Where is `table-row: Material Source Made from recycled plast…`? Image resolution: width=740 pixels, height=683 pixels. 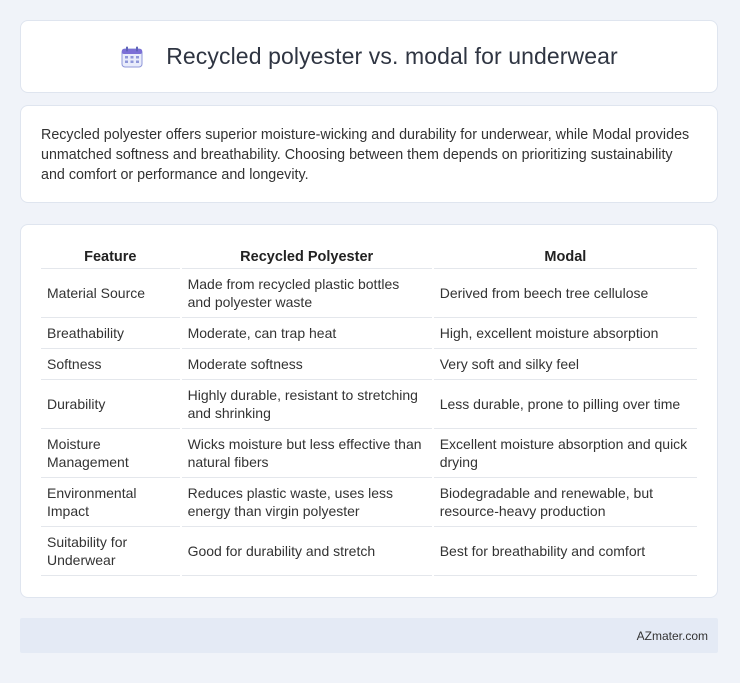
table-row: Material Source Made from recycled plast… is located at coordinates (369, 293).